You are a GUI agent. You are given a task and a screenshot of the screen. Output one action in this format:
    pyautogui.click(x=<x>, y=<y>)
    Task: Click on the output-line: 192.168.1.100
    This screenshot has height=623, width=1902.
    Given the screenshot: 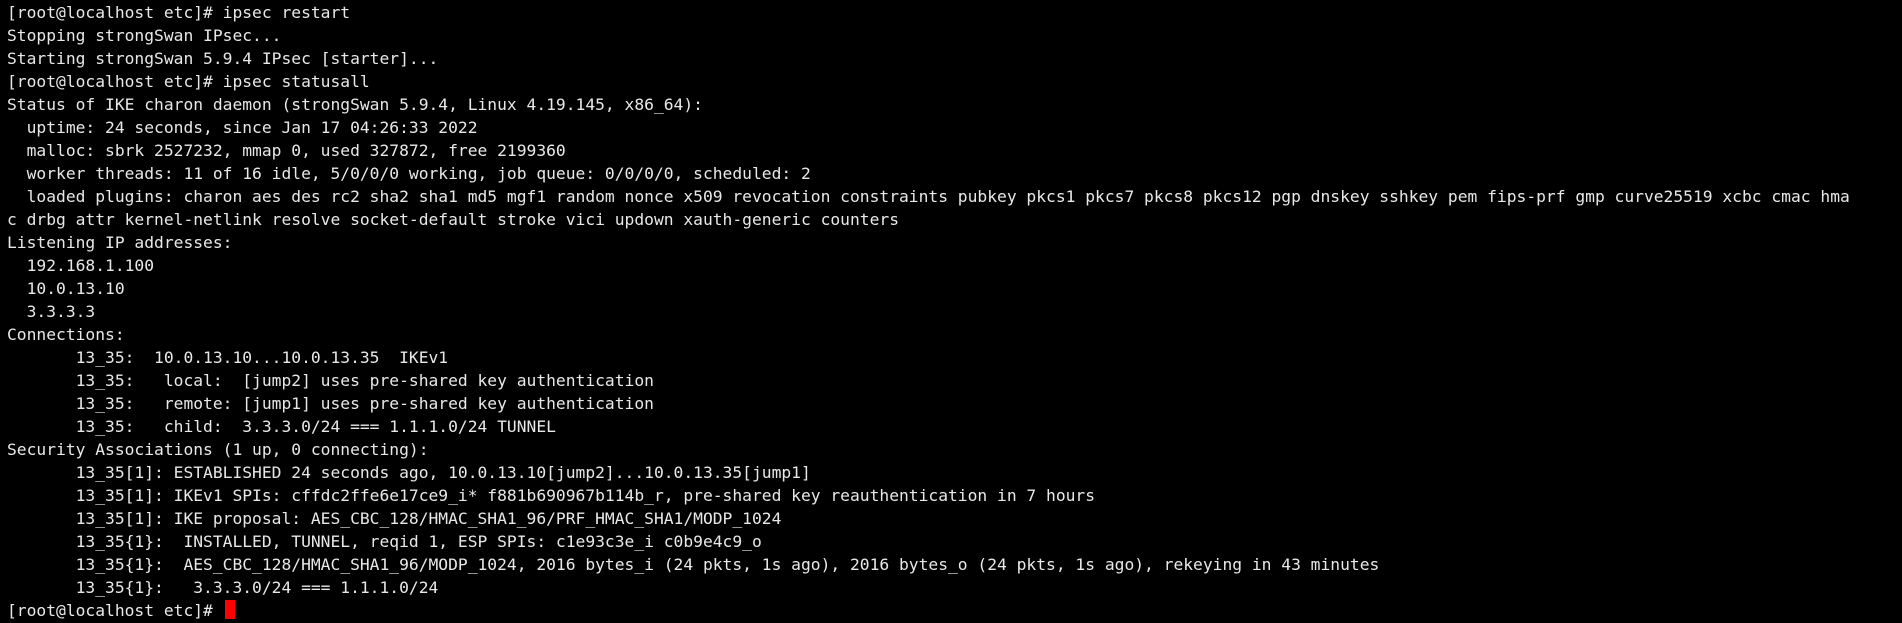 What is the action you would take?
    pyautogui.click(x=81, y=265)
    